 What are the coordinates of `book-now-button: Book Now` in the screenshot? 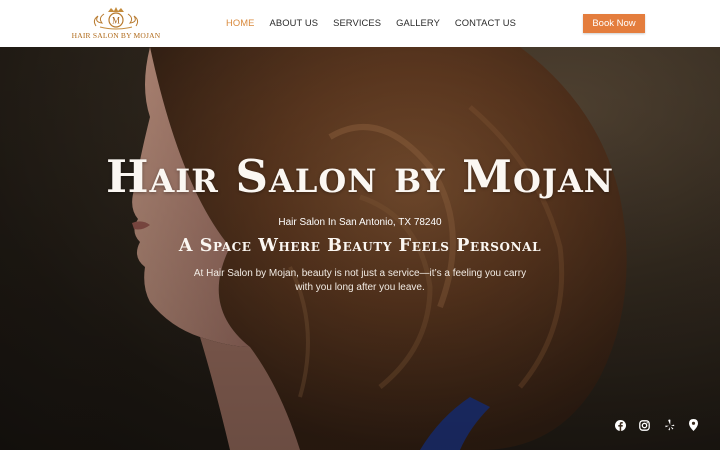 It's located at (614, 23).